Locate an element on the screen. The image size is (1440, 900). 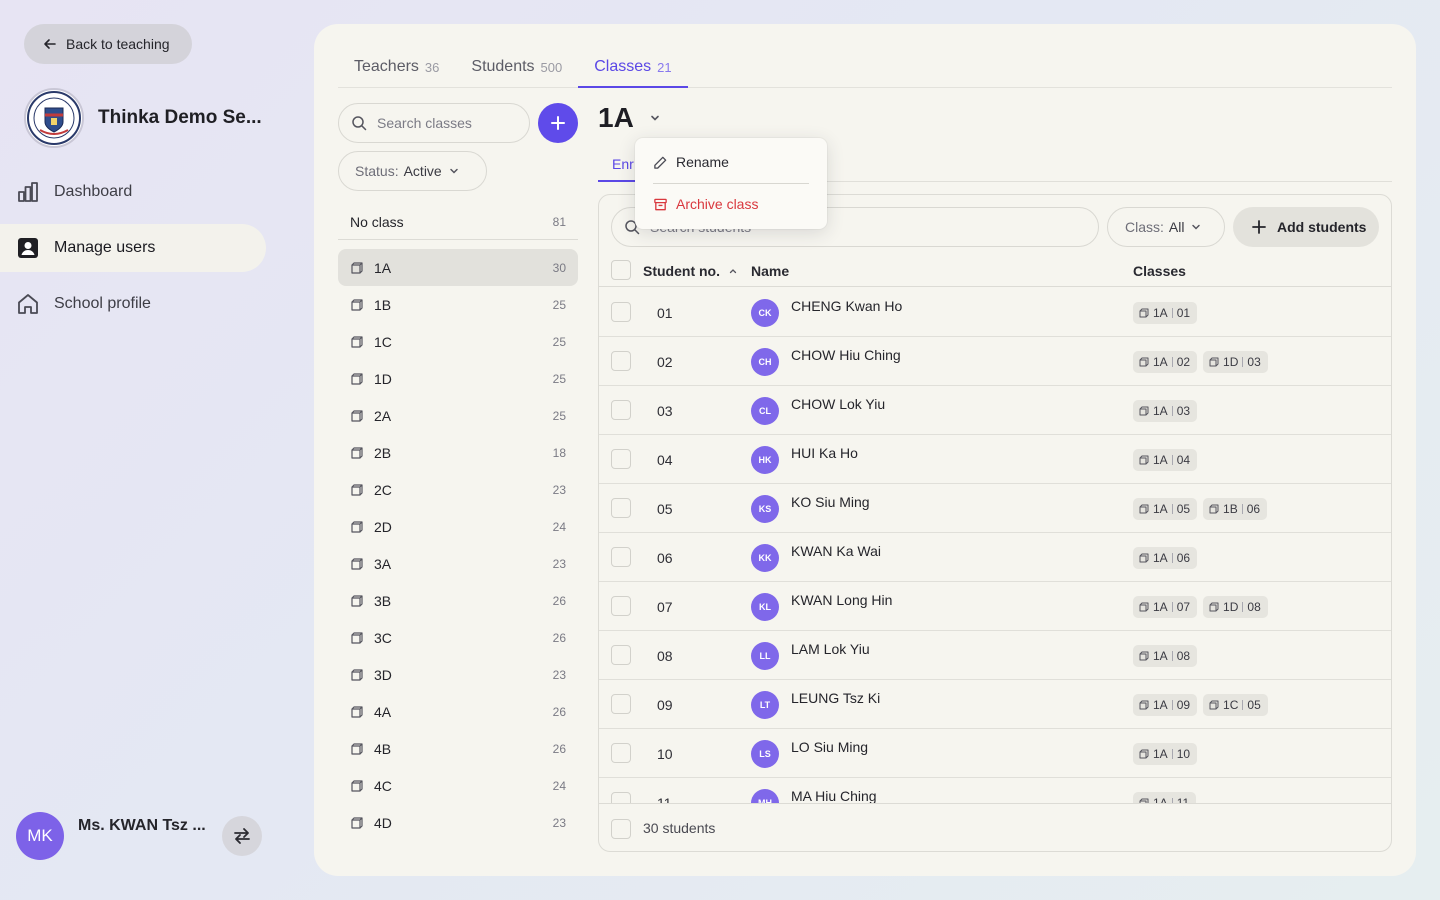
table-header: Student no. Name Classes is located at coordinates (995, 272).